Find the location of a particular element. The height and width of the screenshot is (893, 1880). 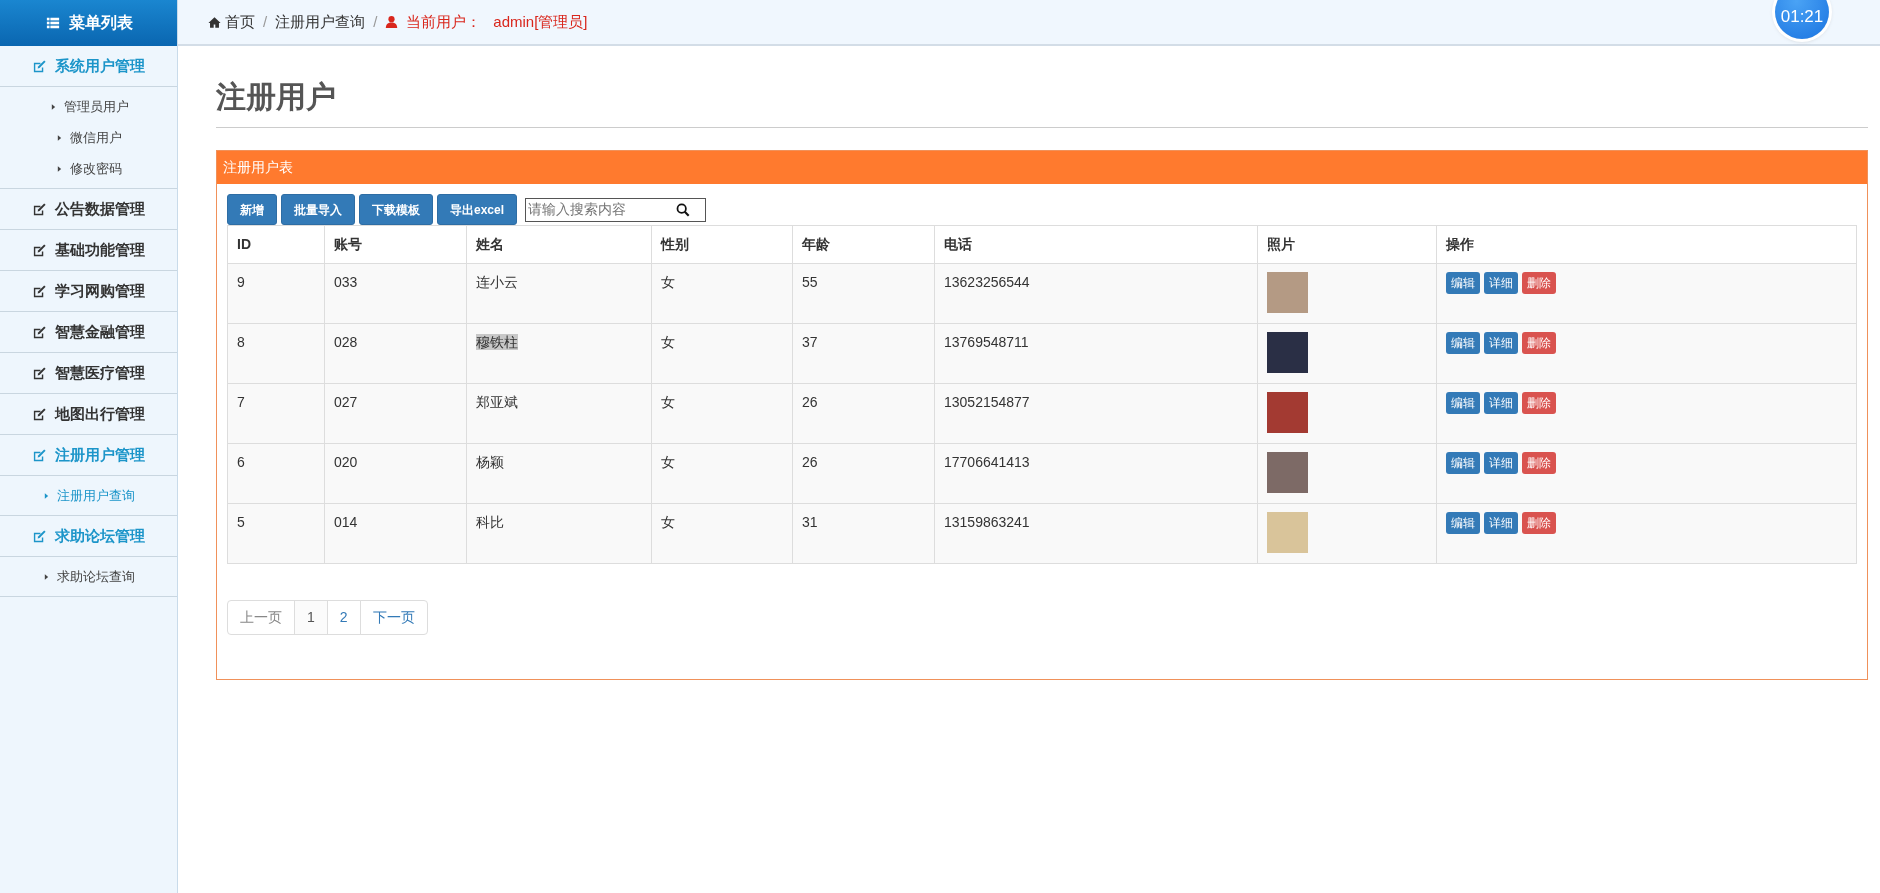

table-cell: 科比 is located at coordinates (559, 533).